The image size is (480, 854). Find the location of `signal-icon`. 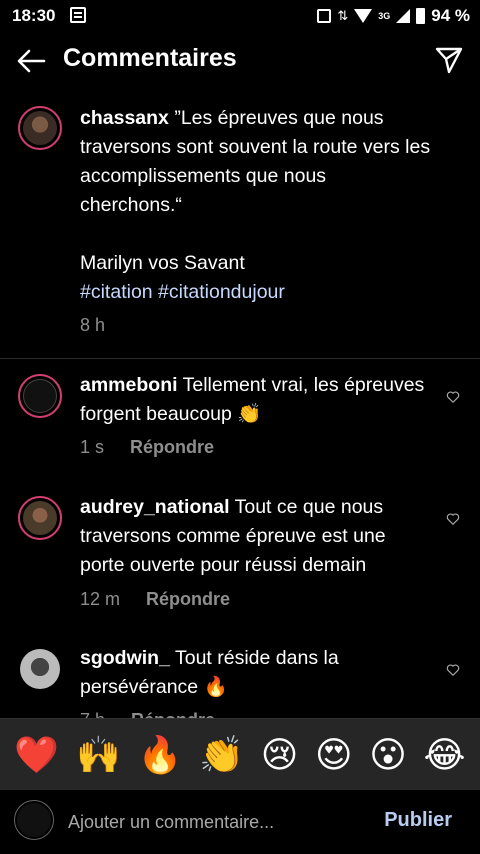

signal-icon is located at coordinates (403, 16).